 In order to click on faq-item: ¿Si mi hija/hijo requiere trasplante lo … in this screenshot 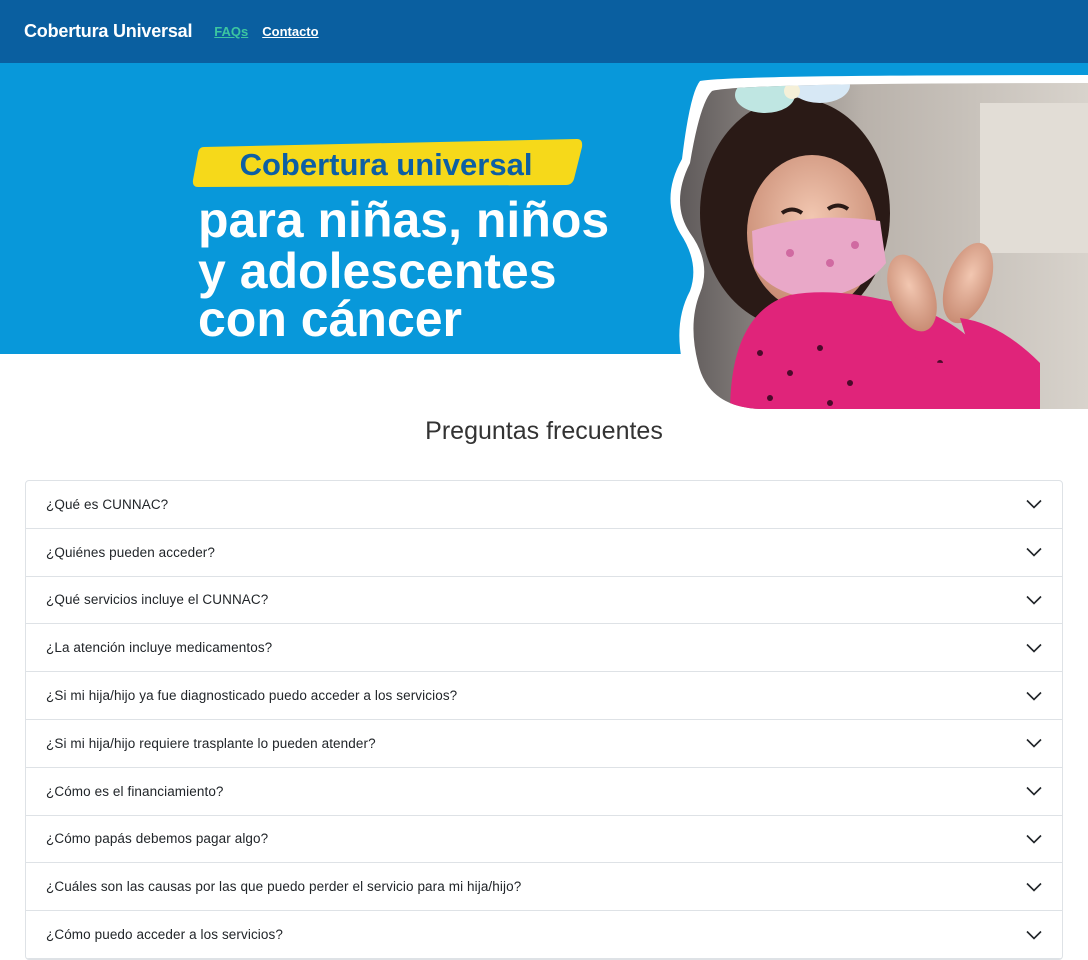, I will do `click(544, 744)`.